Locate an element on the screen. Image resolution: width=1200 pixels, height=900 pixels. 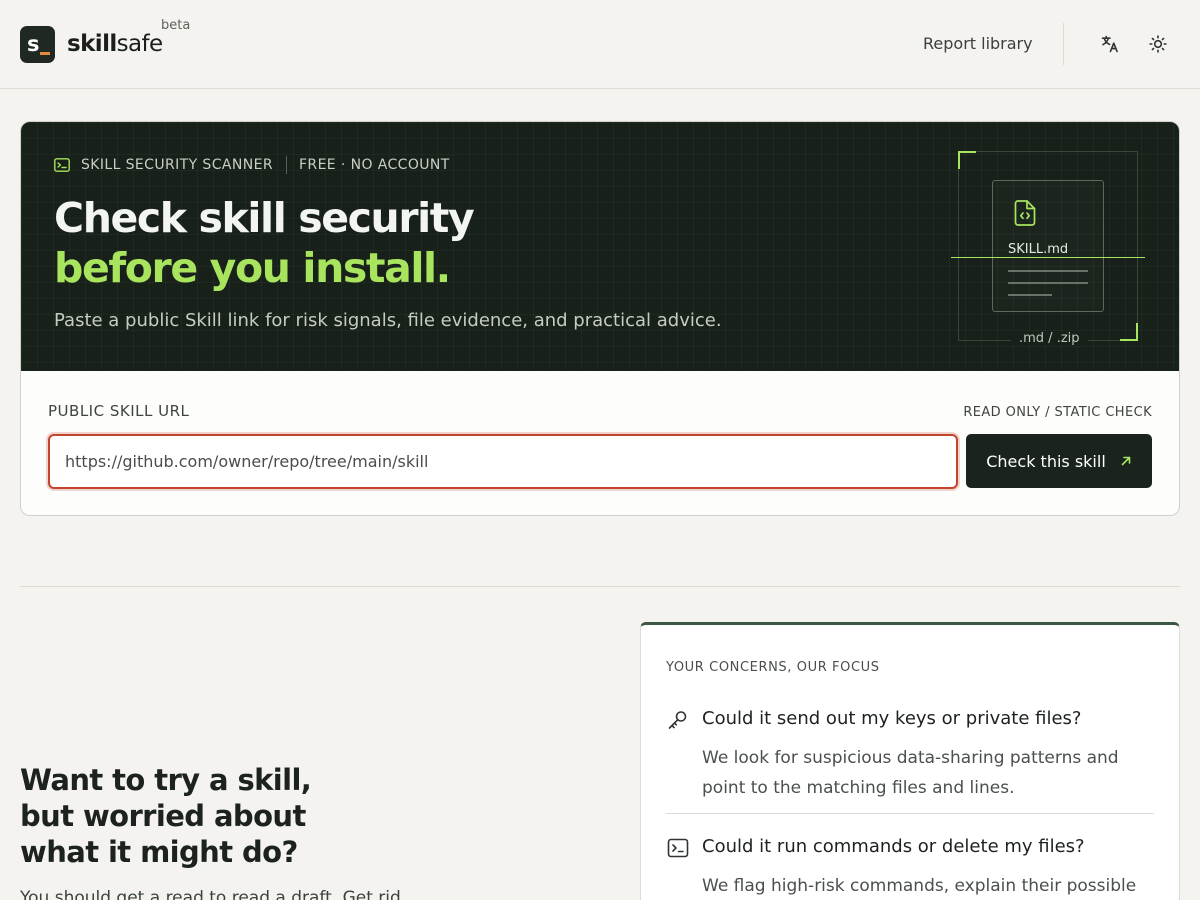
theme-toggle-button is located at coordinates (1158, 44).